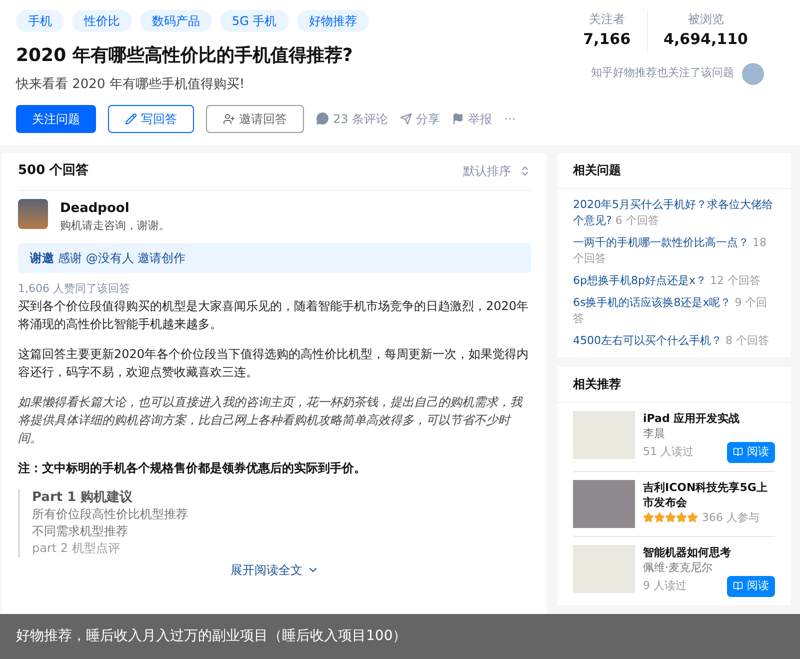  Describe the element at coordinates (254, 21) in the screenshot. I see `topic-tag: 5G 手机` at that location.